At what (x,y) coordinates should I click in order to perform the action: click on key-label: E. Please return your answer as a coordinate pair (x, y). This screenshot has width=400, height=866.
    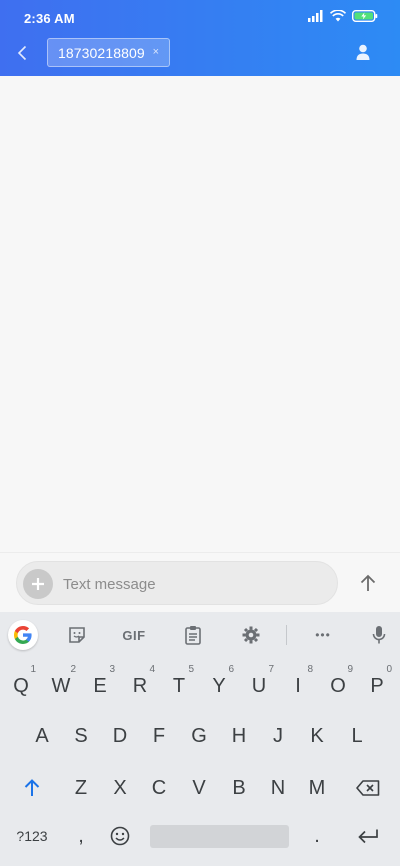
    Looking at the image, I should click on (100, 685).